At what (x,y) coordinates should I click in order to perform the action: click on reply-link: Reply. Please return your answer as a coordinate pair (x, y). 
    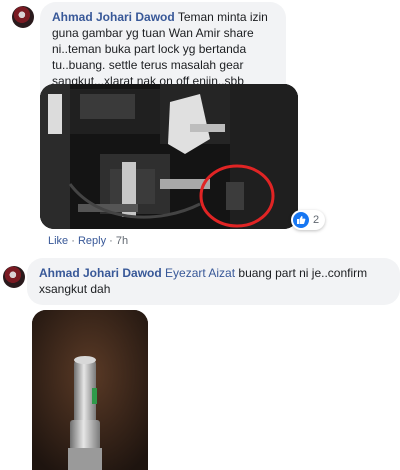
    Looking at the image, I should click on (92, 241).